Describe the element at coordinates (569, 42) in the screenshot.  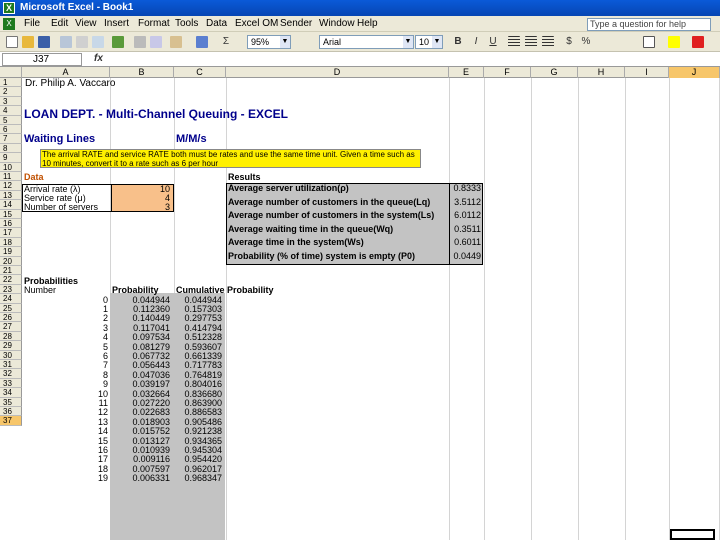
I see `currency-button: $` at that location.